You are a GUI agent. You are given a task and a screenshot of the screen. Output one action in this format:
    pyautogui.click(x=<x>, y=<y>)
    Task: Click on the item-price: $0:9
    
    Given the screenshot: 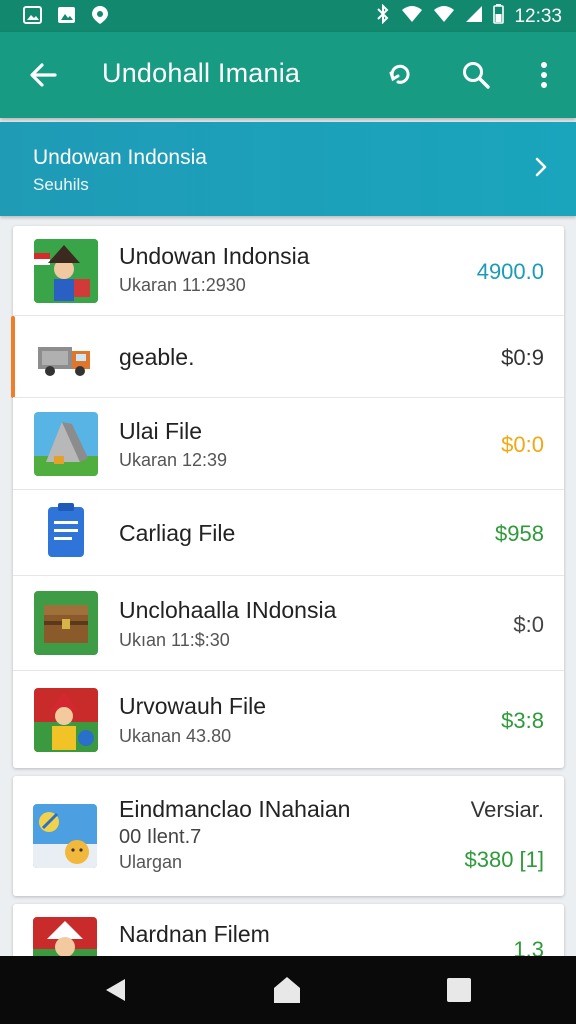 What is the action you would take?
    pyautogui.click(x=522, y=357)
    